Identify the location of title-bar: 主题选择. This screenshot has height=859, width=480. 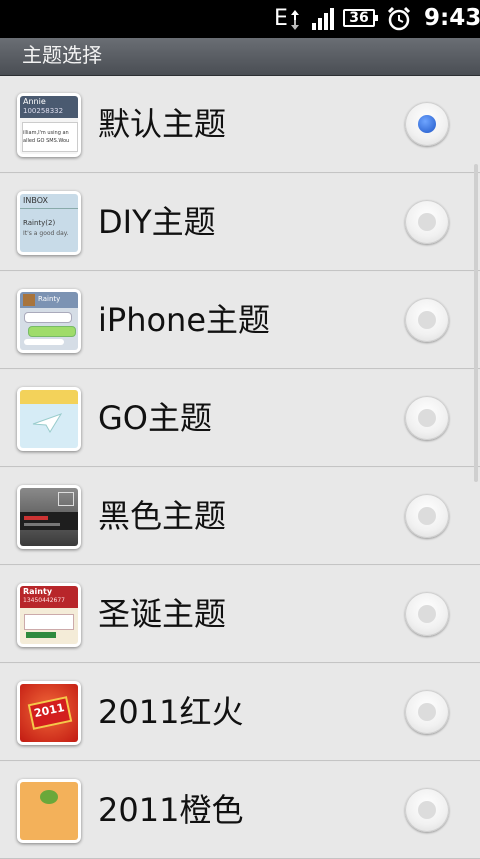
(240, 57).